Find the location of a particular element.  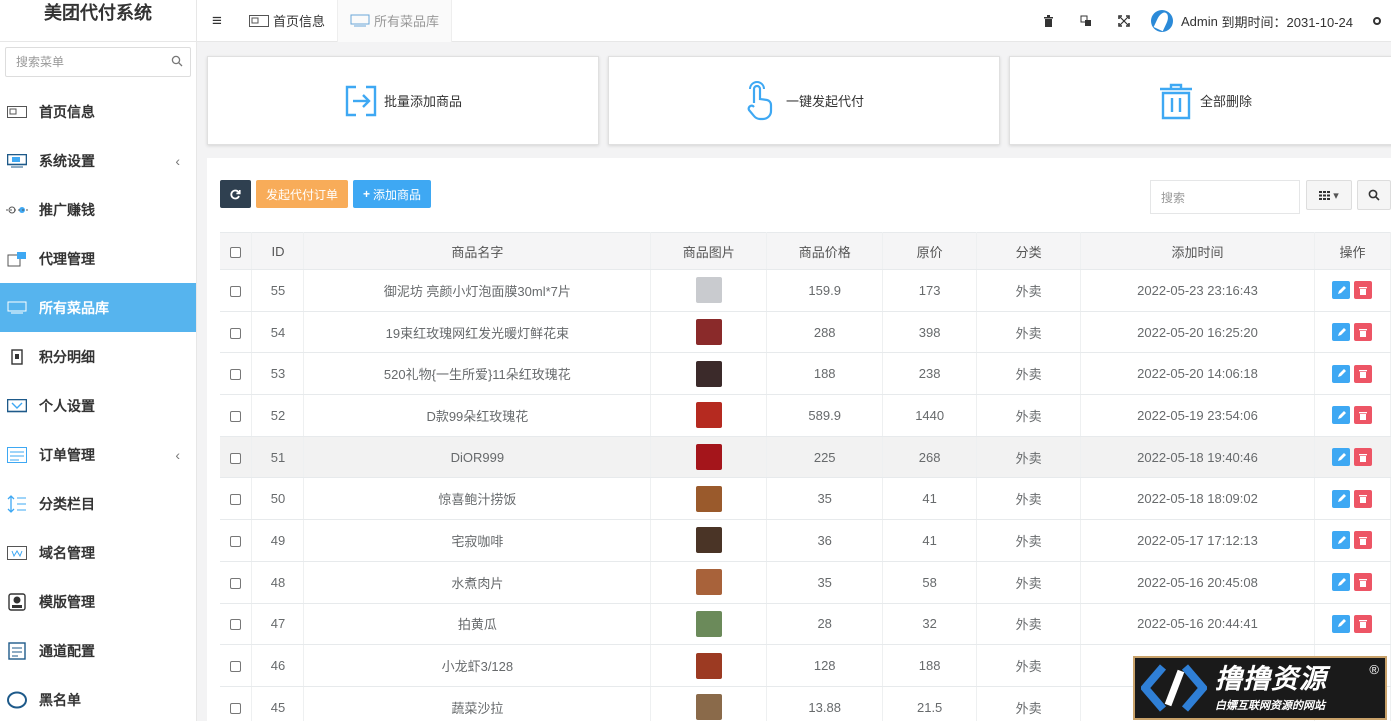

fullscreen-icon is located at coordinates (1124, 21).